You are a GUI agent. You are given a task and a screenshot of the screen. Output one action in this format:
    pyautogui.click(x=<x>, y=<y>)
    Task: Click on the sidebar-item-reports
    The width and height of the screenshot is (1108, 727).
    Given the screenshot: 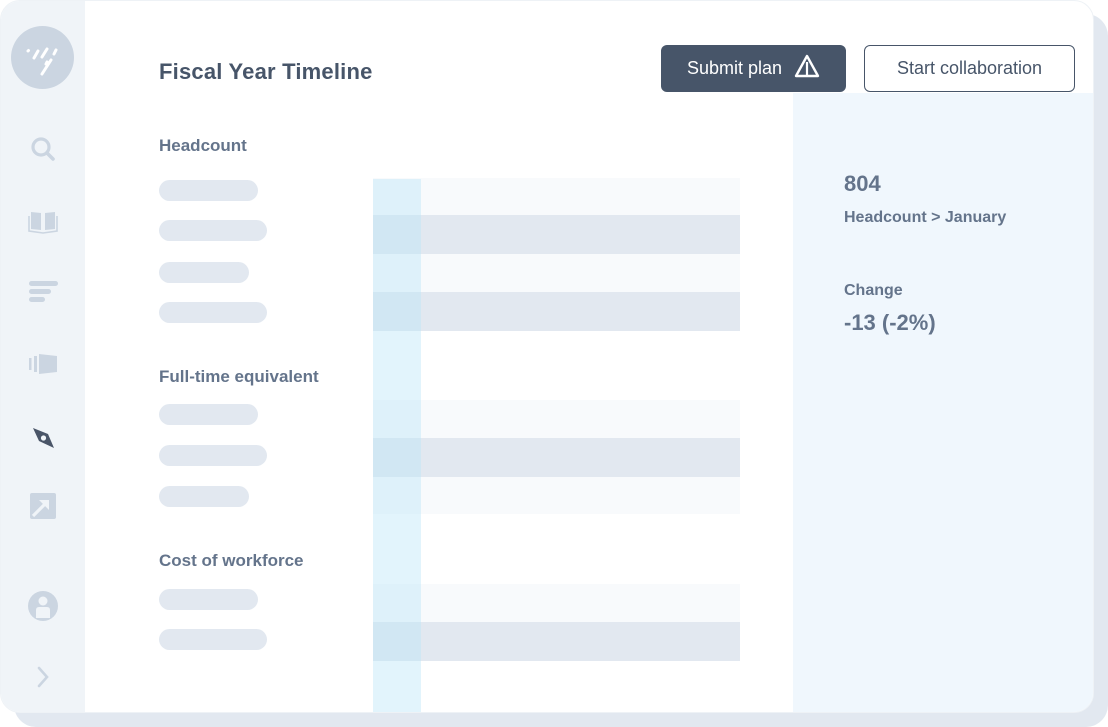 What is the action you would take?
    pyautogui.click(x=43, y=293)
    